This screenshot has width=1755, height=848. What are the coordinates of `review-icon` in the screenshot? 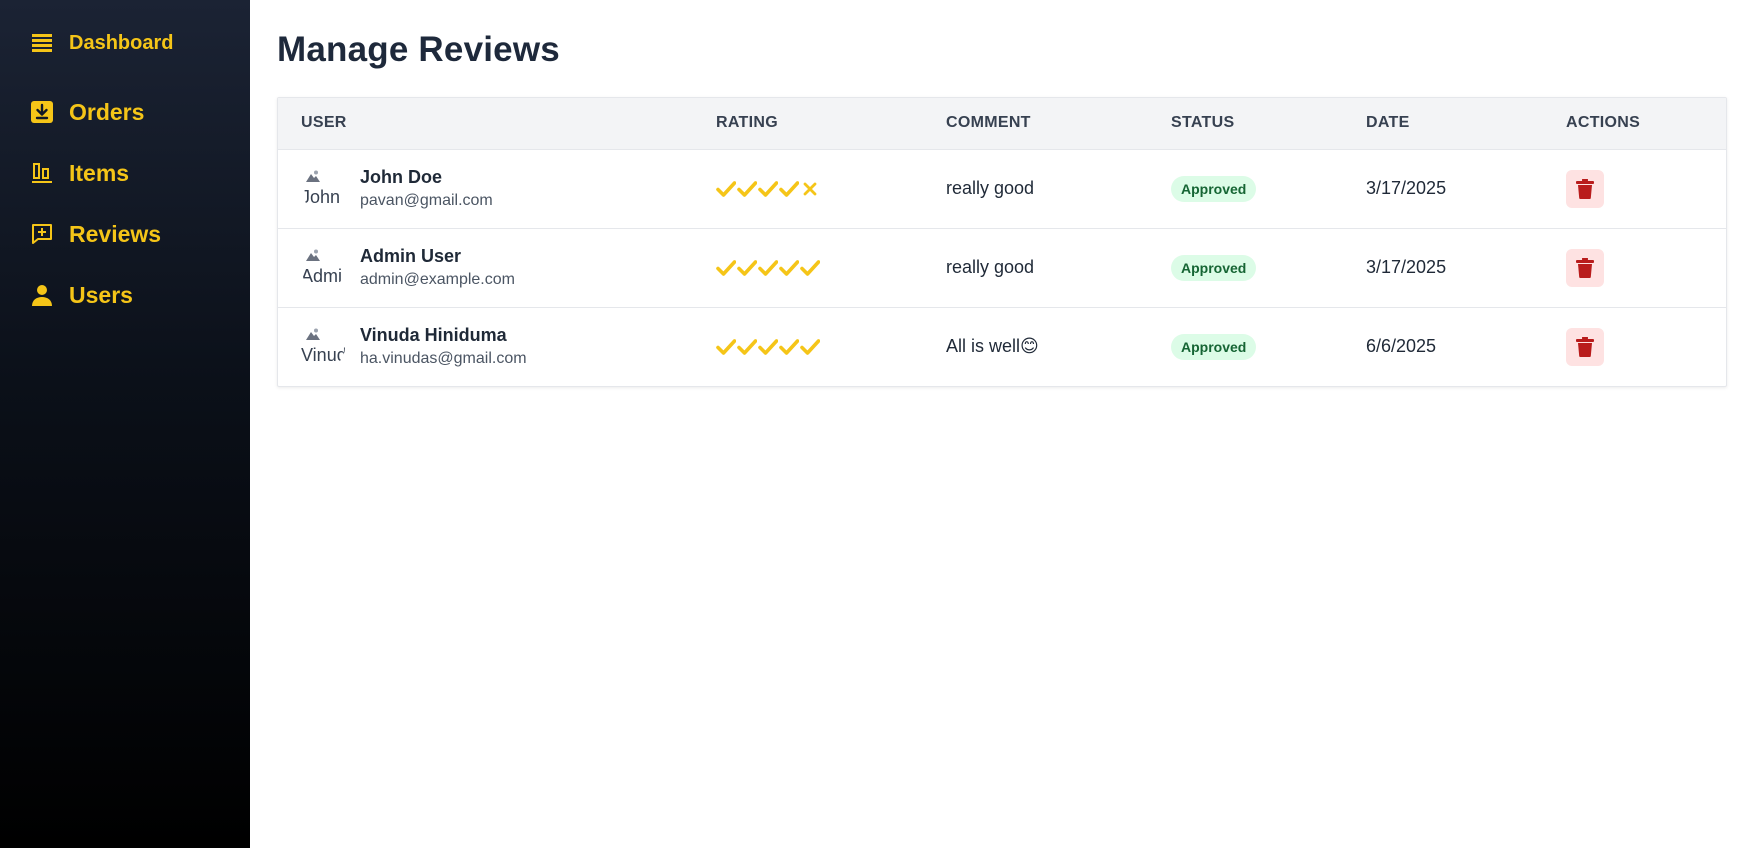 It's located at (42, 234).